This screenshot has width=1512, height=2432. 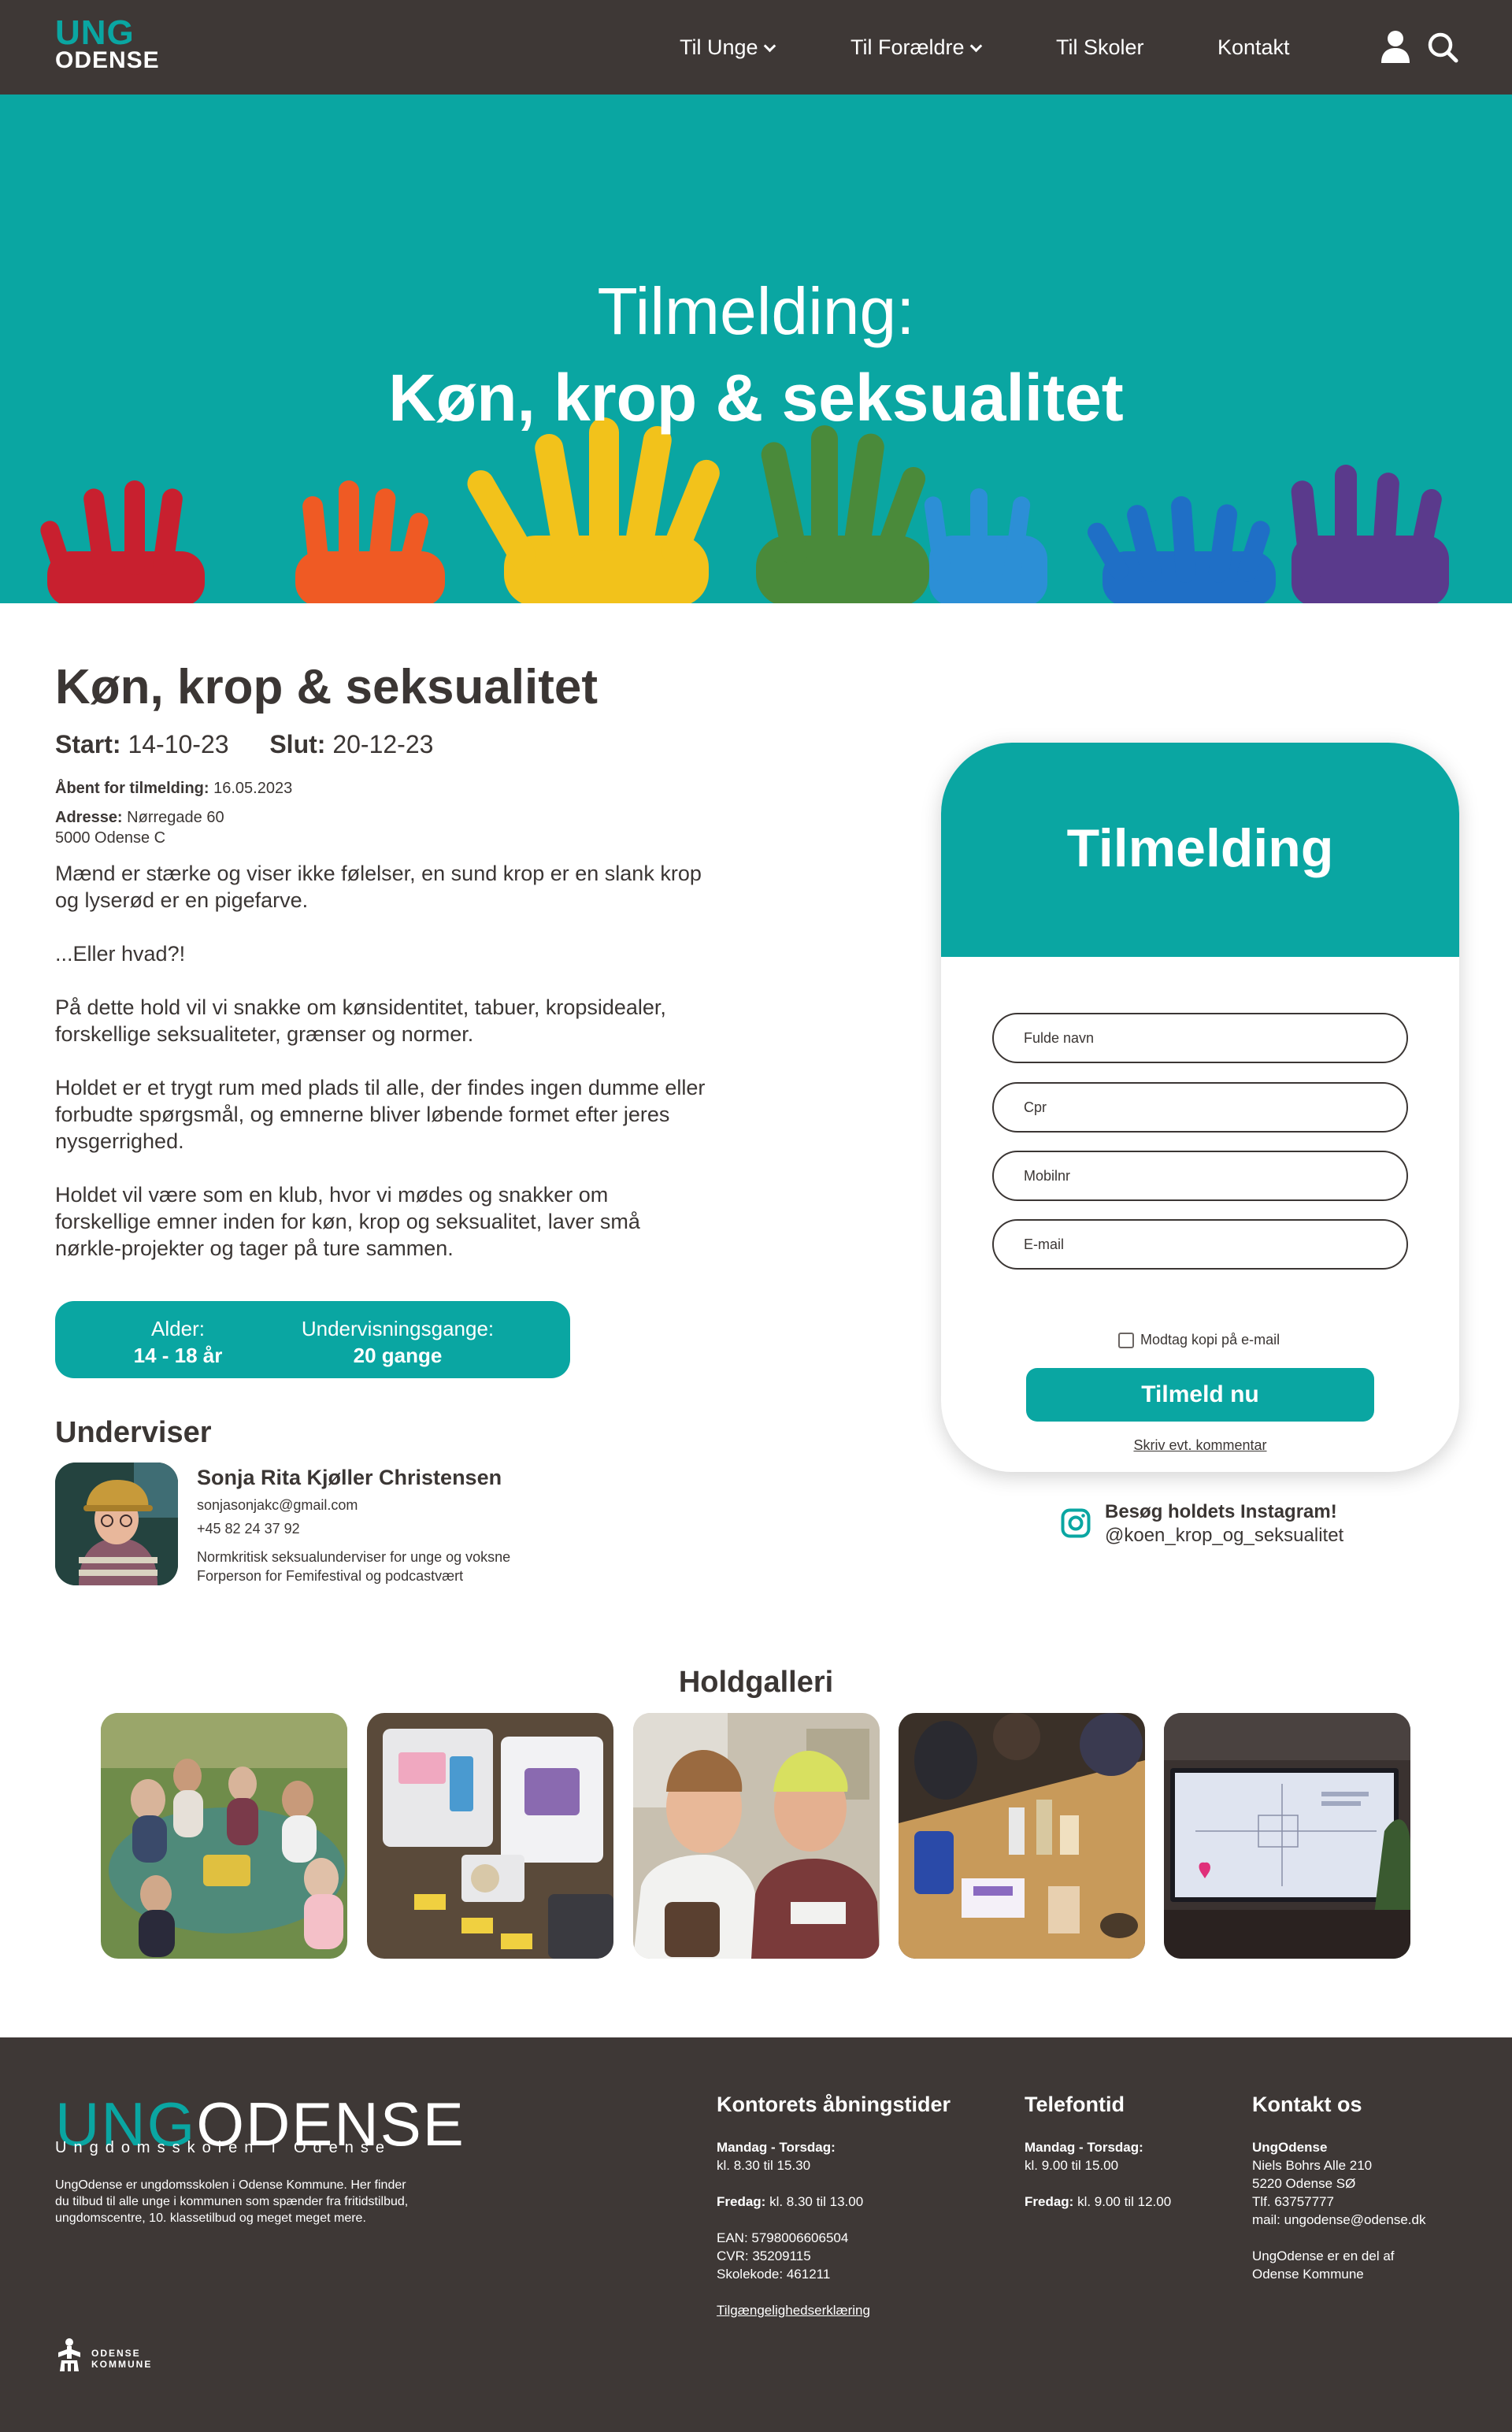 I want to click on teacher-phone: +45 82 24 37 92, so click(x=248, y=1528).